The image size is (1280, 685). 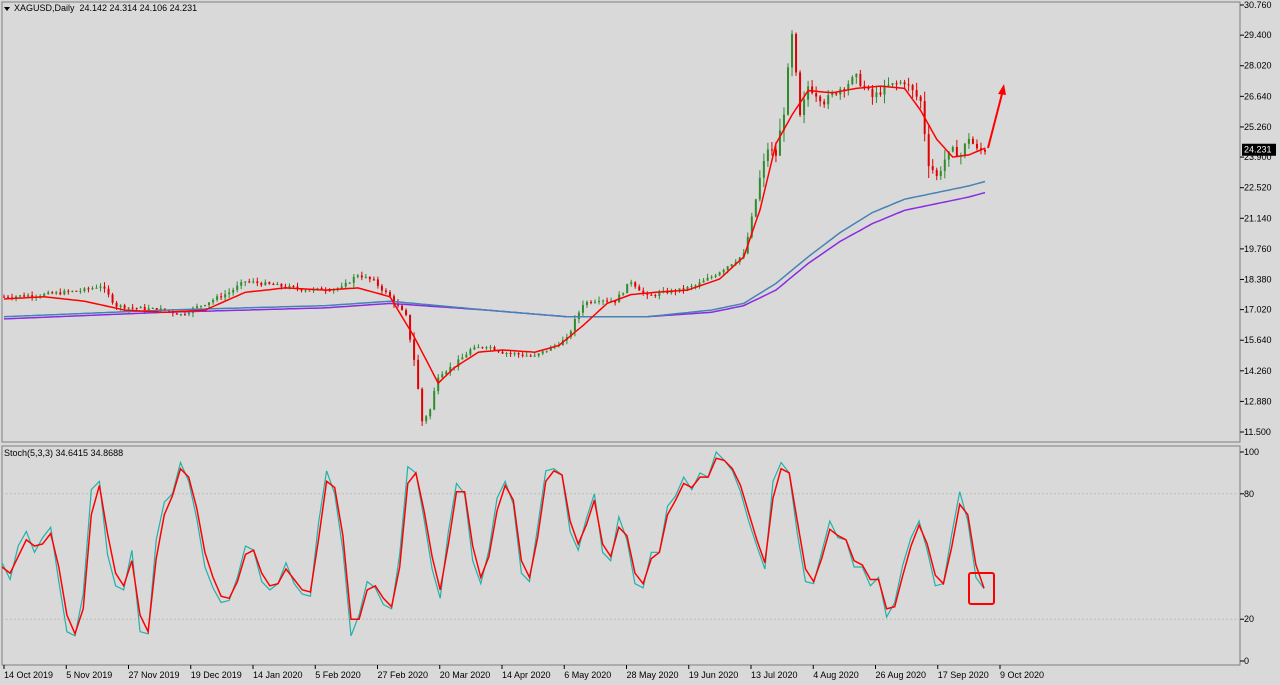 What do you see at coordinates (987, 344) in the screenshot?
I see `annotations-group` at bounding box center [987, 344].